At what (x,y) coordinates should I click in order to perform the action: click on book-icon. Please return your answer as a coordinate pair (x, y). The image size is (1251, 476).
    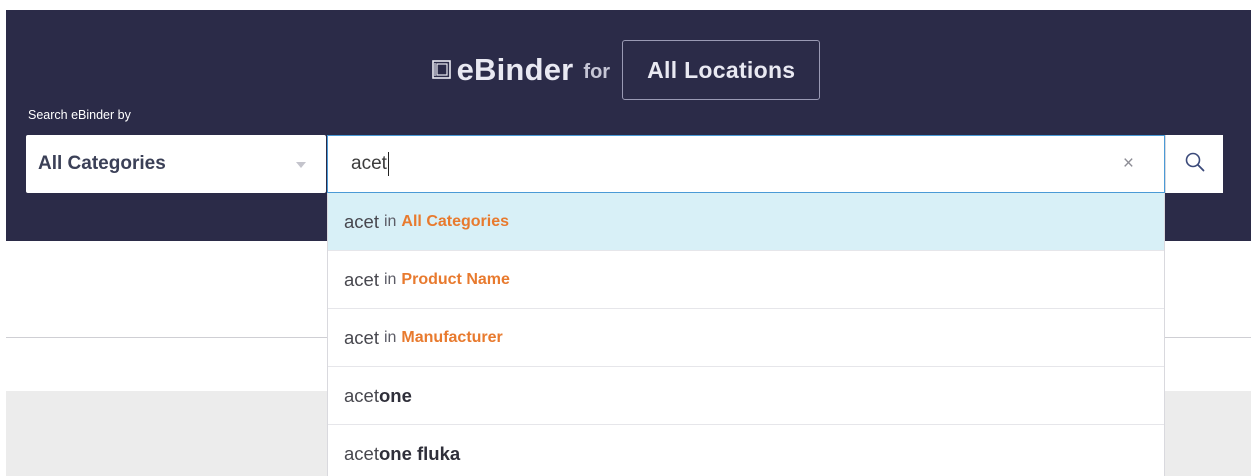
    Looking at the image, I should click on (442, 70).